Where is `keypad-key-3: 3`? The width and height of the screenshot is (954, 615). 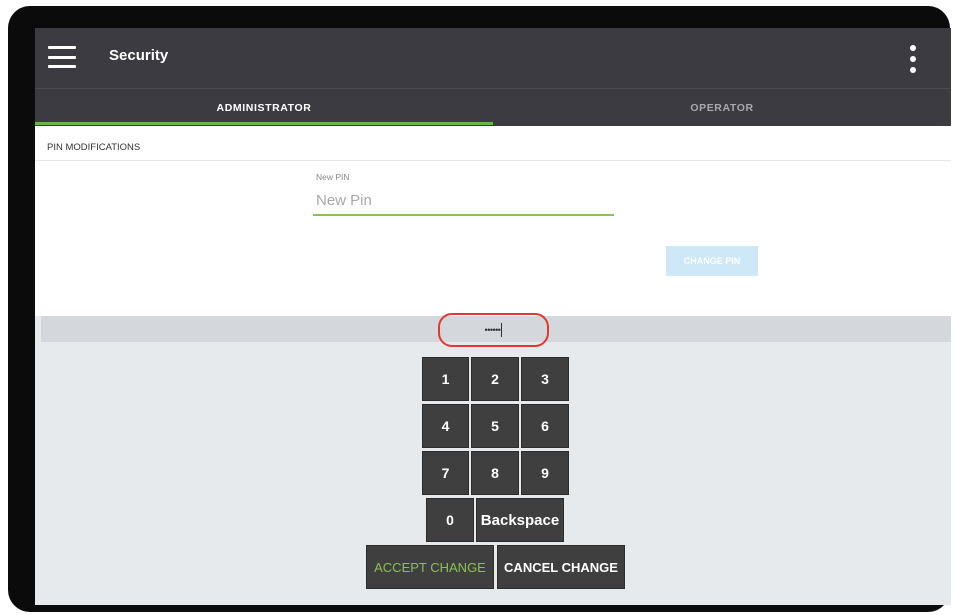
keypad-key-3: 3 is located at coordinates (545, 379).